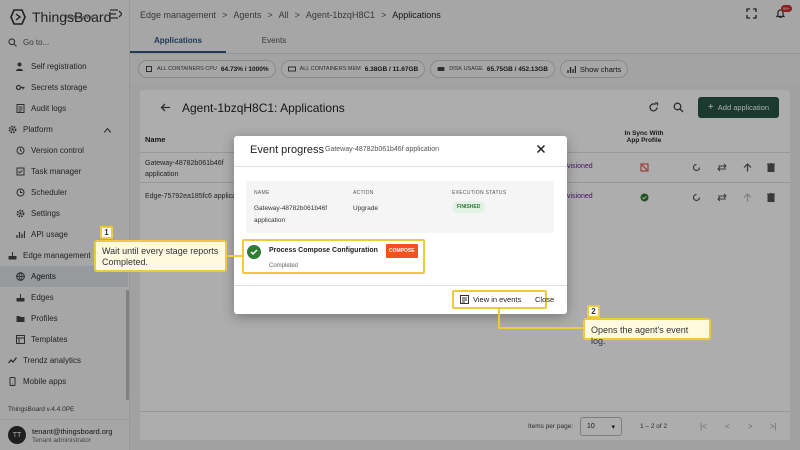 This screenshot has height=450, width=800. I want to click on step-name: Process Compose Configuration, so click(323, 250).